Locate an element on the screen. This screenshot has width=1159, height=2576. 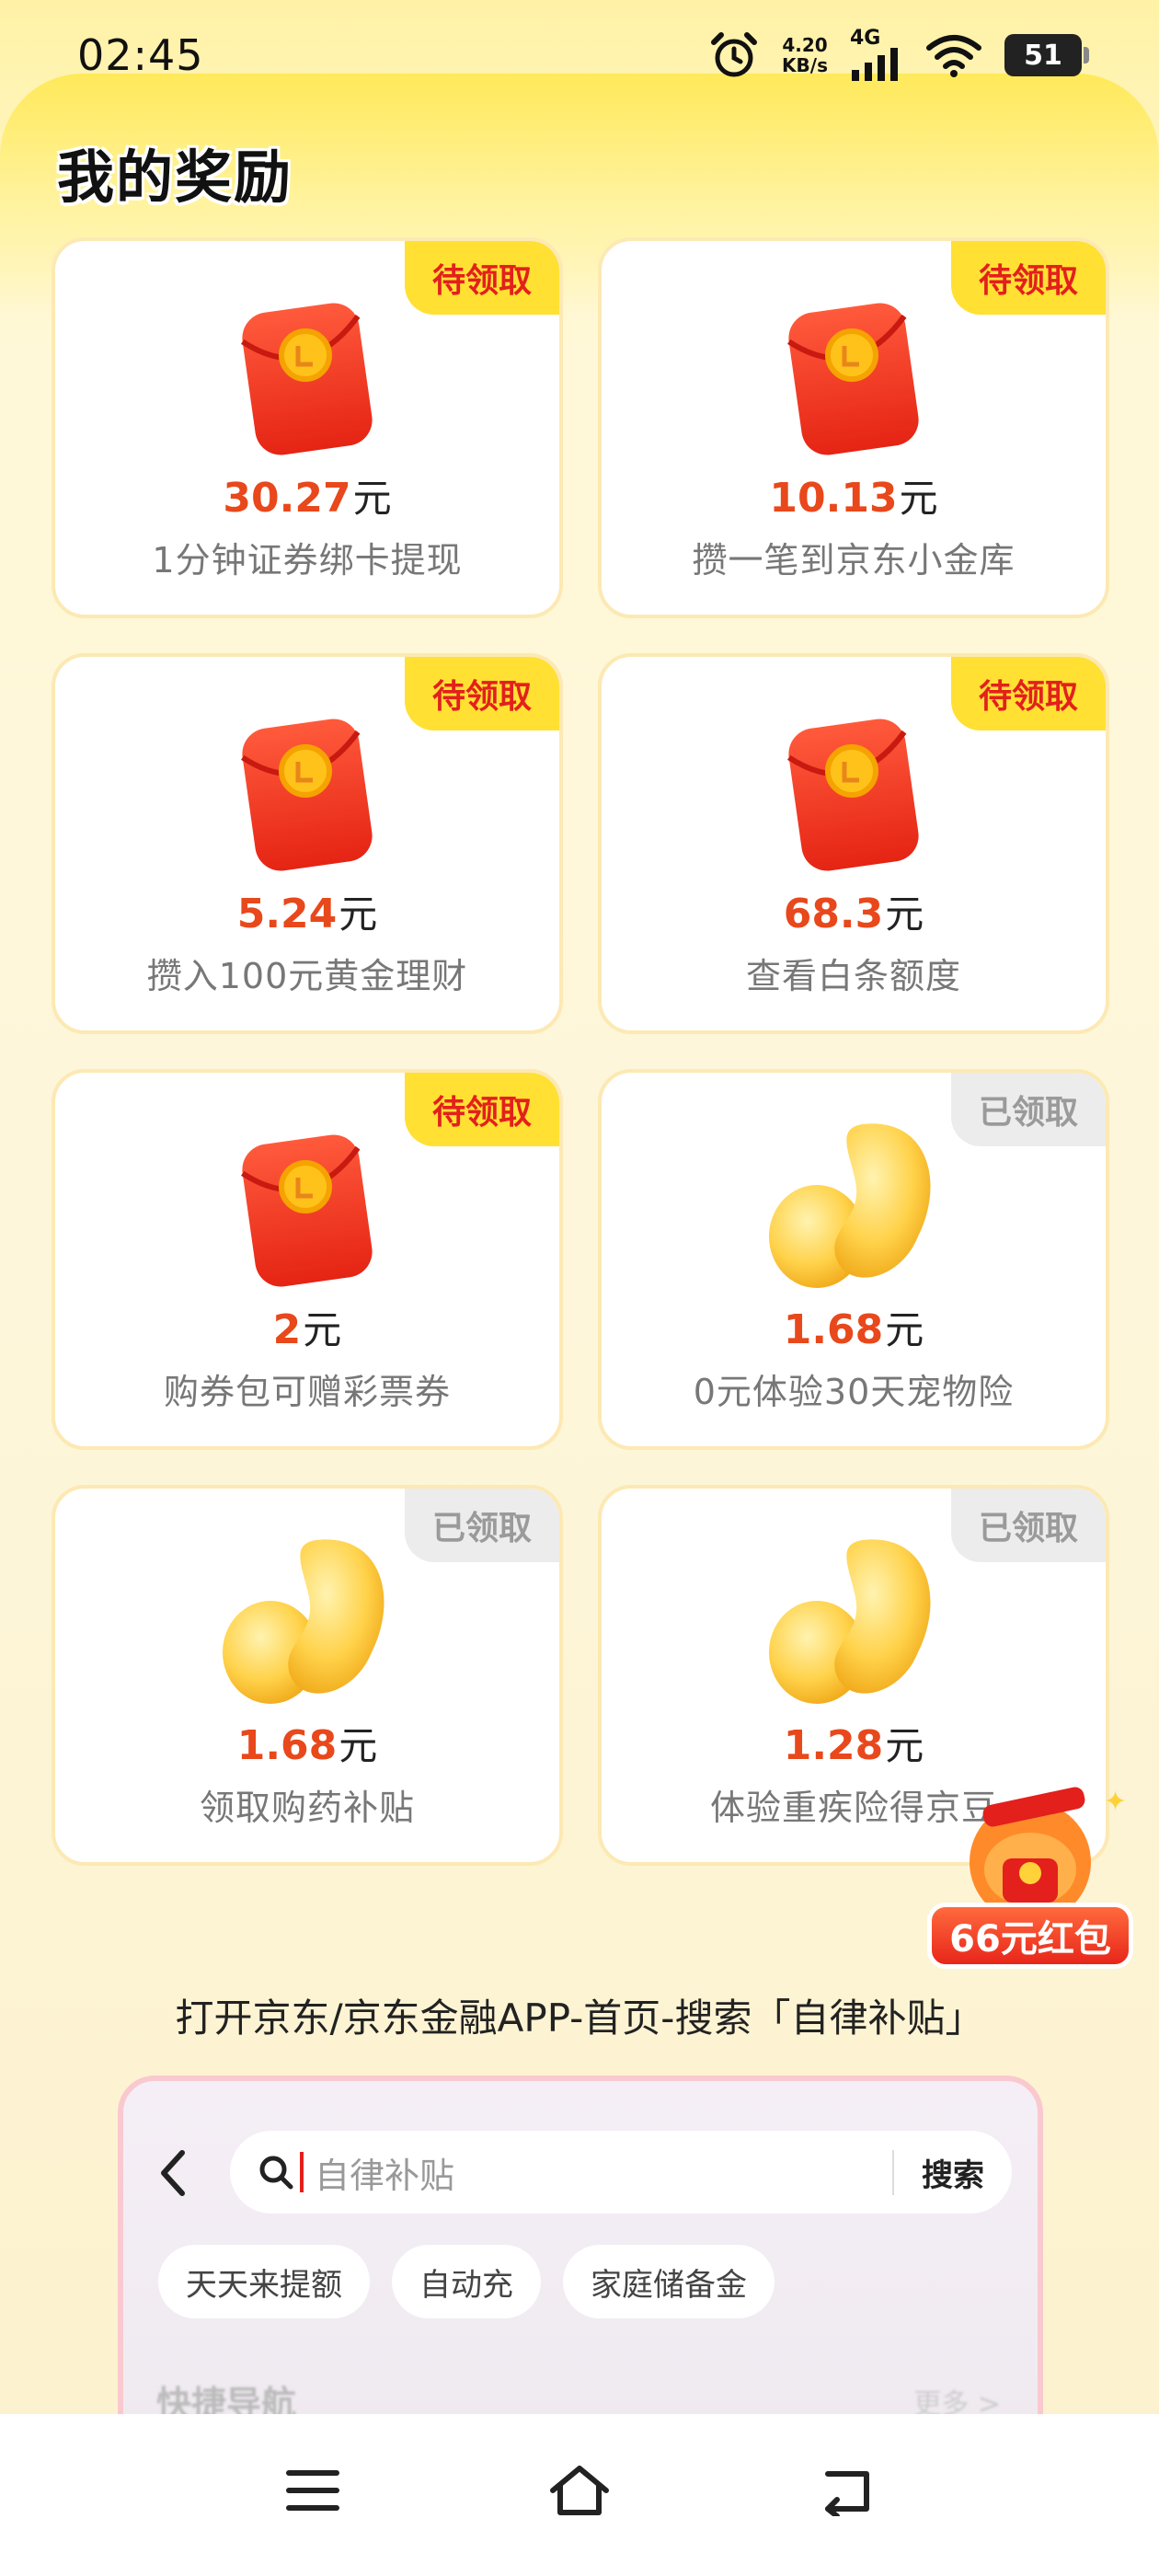
alarm-icon is located at coordinates (734, 54).